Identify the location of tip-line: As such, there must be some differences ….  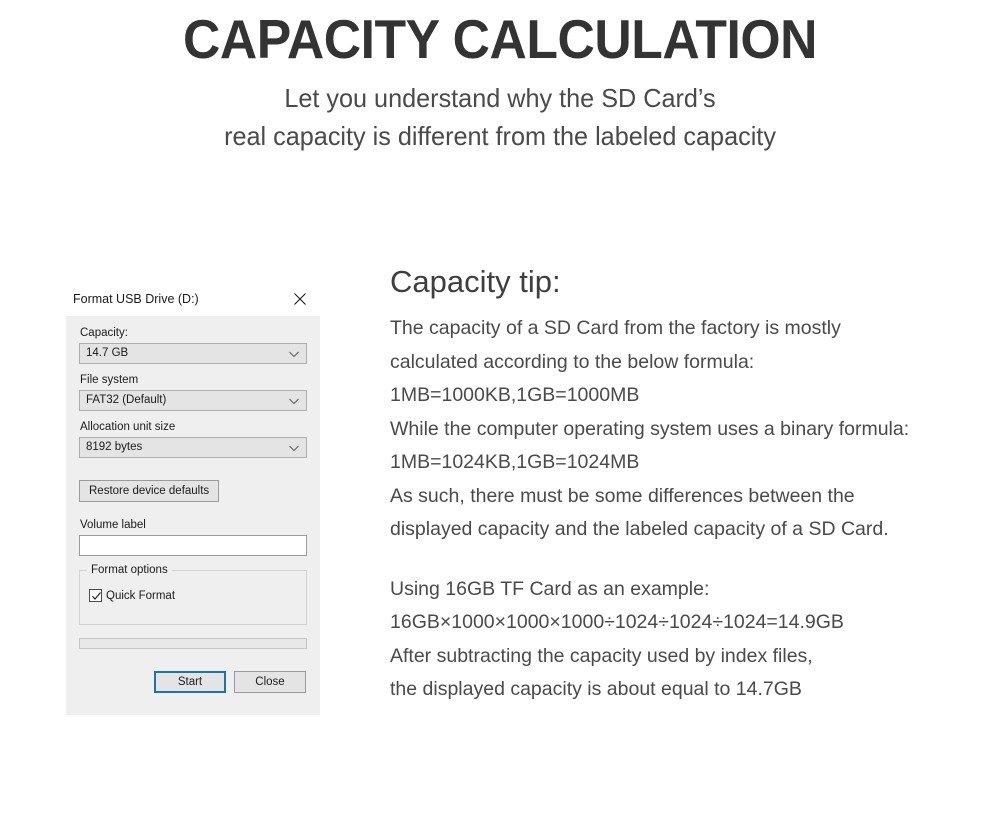
(622, 495).